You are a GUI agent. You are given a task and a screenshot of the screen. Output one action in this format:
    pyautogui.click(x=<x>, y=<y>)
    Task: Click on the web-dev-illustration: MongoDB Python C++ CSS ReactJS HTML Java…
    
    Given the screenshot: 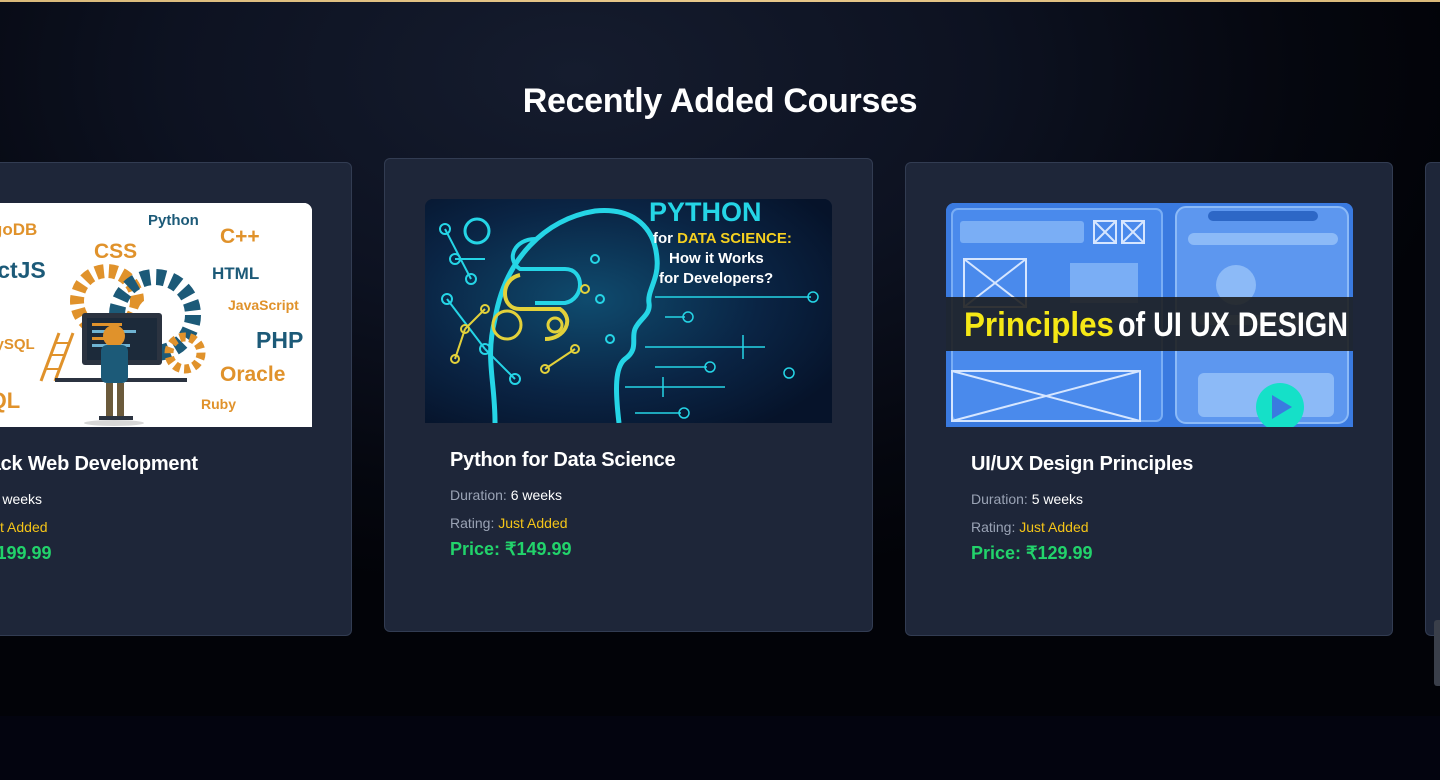 What is the action you would take?
    pyautogui.click(x=156, y=315)
    